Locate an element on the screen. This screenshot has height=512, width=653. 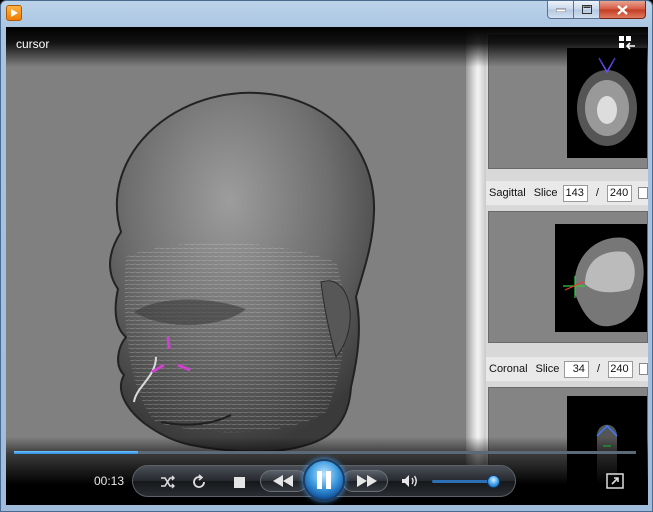
previous-icon is located at coordinates (283, 481).